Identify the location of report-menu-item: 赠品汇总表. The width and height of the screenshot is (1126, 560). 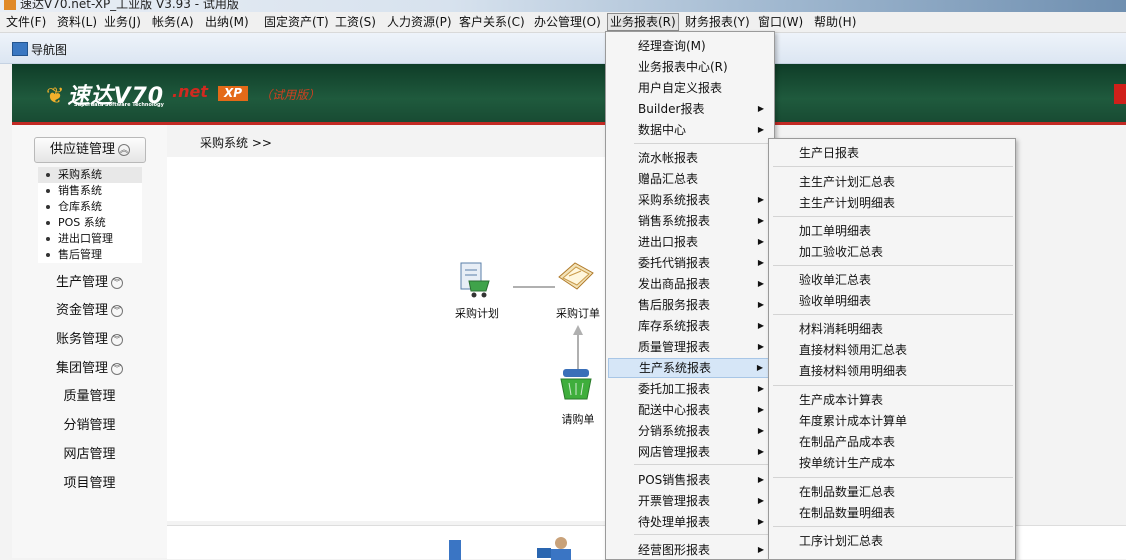
(690, 179).